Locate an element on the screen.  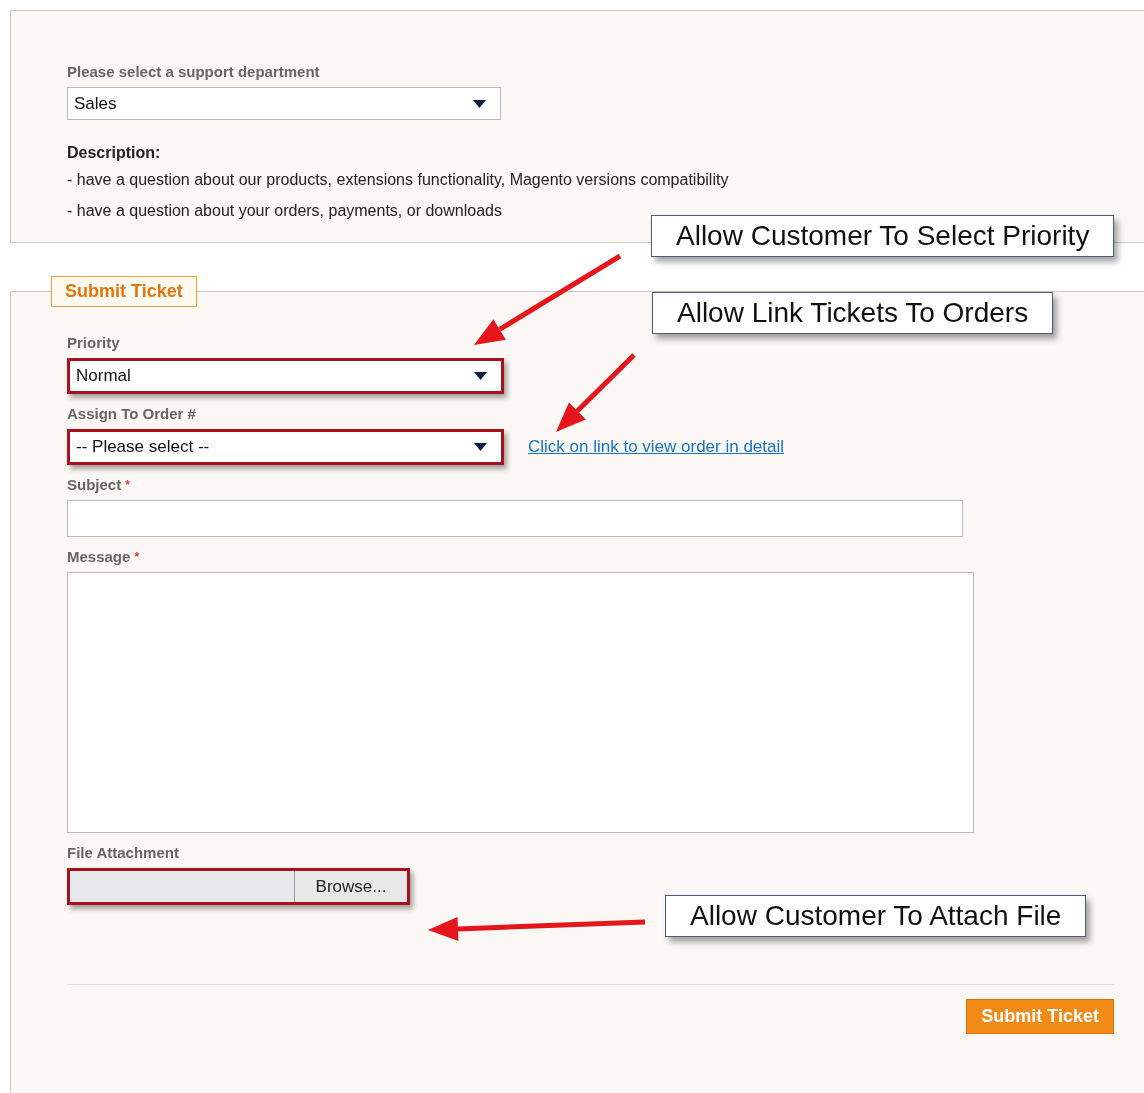
department-select: Sales is located at coordinates (284, 103).